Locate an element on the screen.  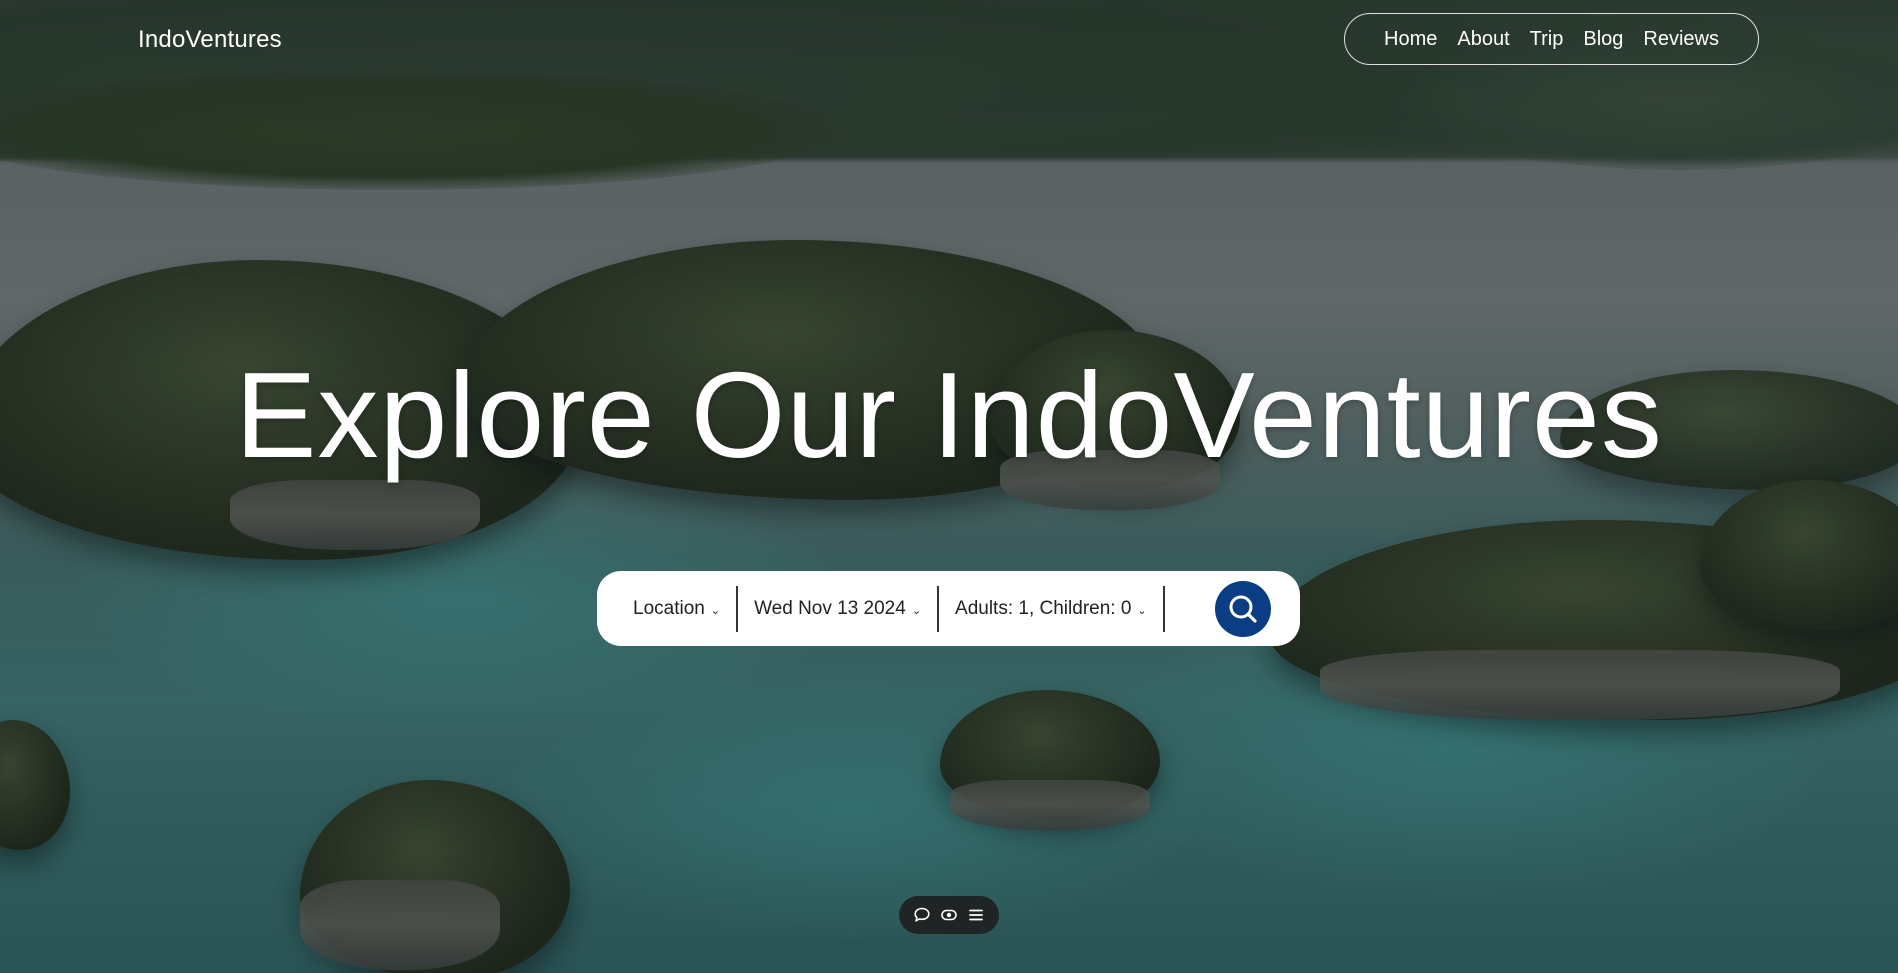
floating-toolbar is located at coordinates (949, 915).